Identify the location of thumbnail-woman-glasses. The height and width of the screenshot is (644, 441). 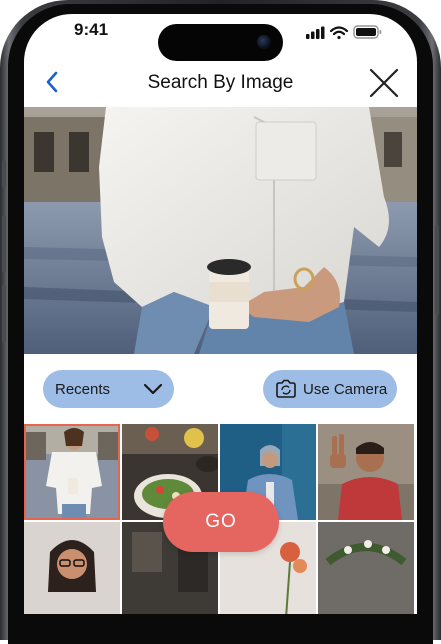
(72, 568).